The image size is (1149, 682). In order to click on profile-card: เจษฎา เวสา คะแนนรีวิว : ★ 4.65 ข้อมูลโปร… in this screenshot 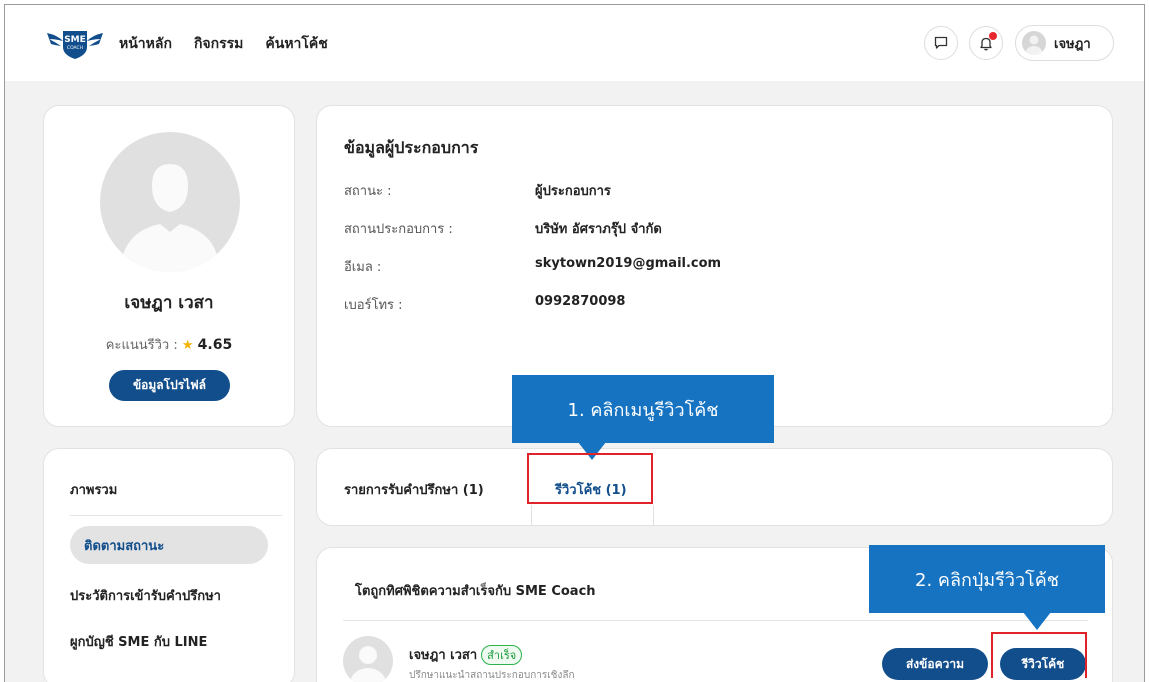, I will do `click(169, 266)`.